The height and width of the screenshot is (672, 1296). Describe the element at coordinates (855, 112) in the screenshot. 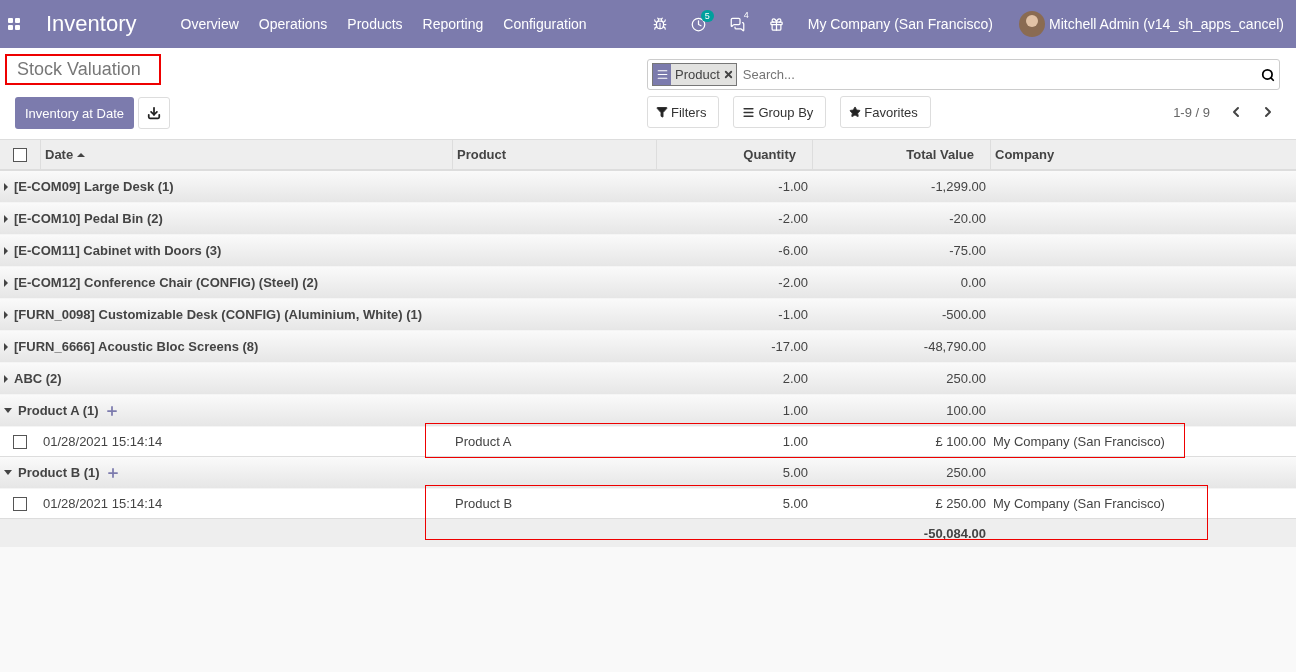

I see `star-icon` at that location.